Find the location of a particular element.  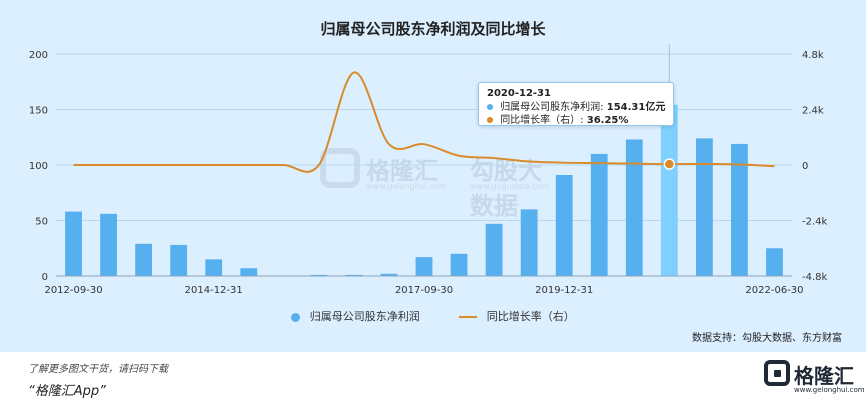

y-right-tick-label: 4.8k is located at coordinates (813, 55).